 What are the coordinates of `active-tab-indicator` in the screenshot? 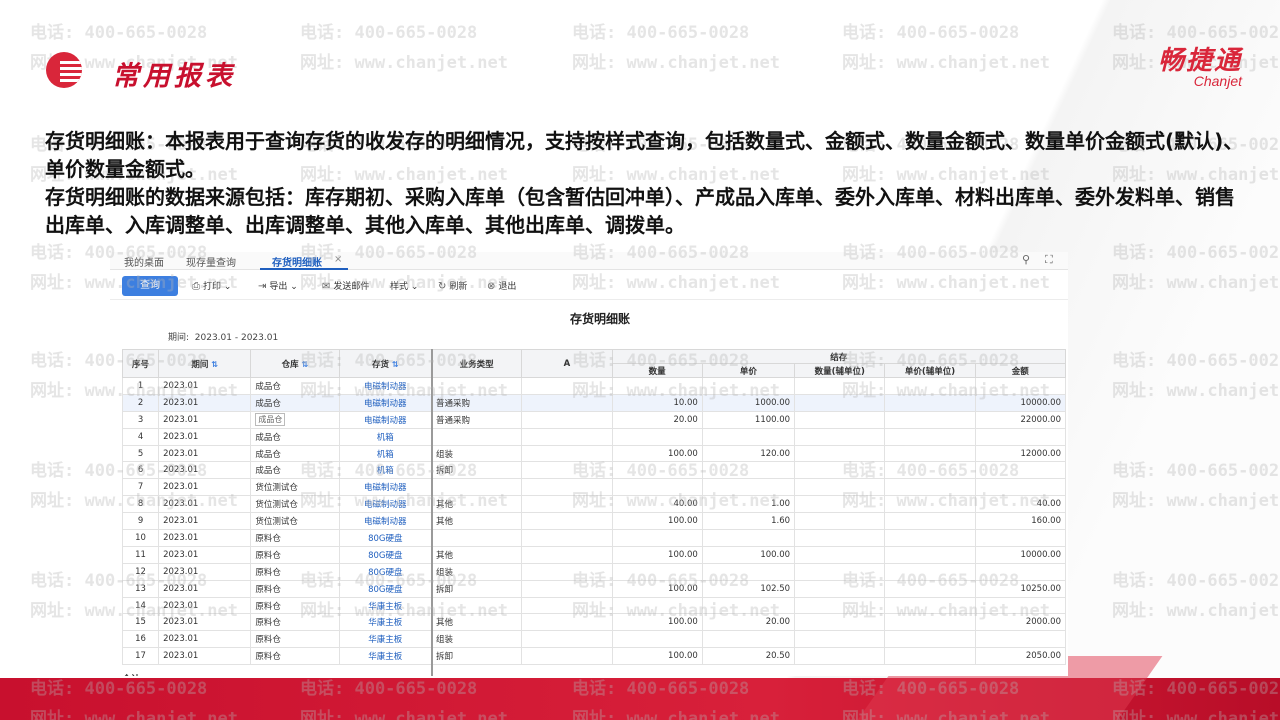 It's located at (304, 269).